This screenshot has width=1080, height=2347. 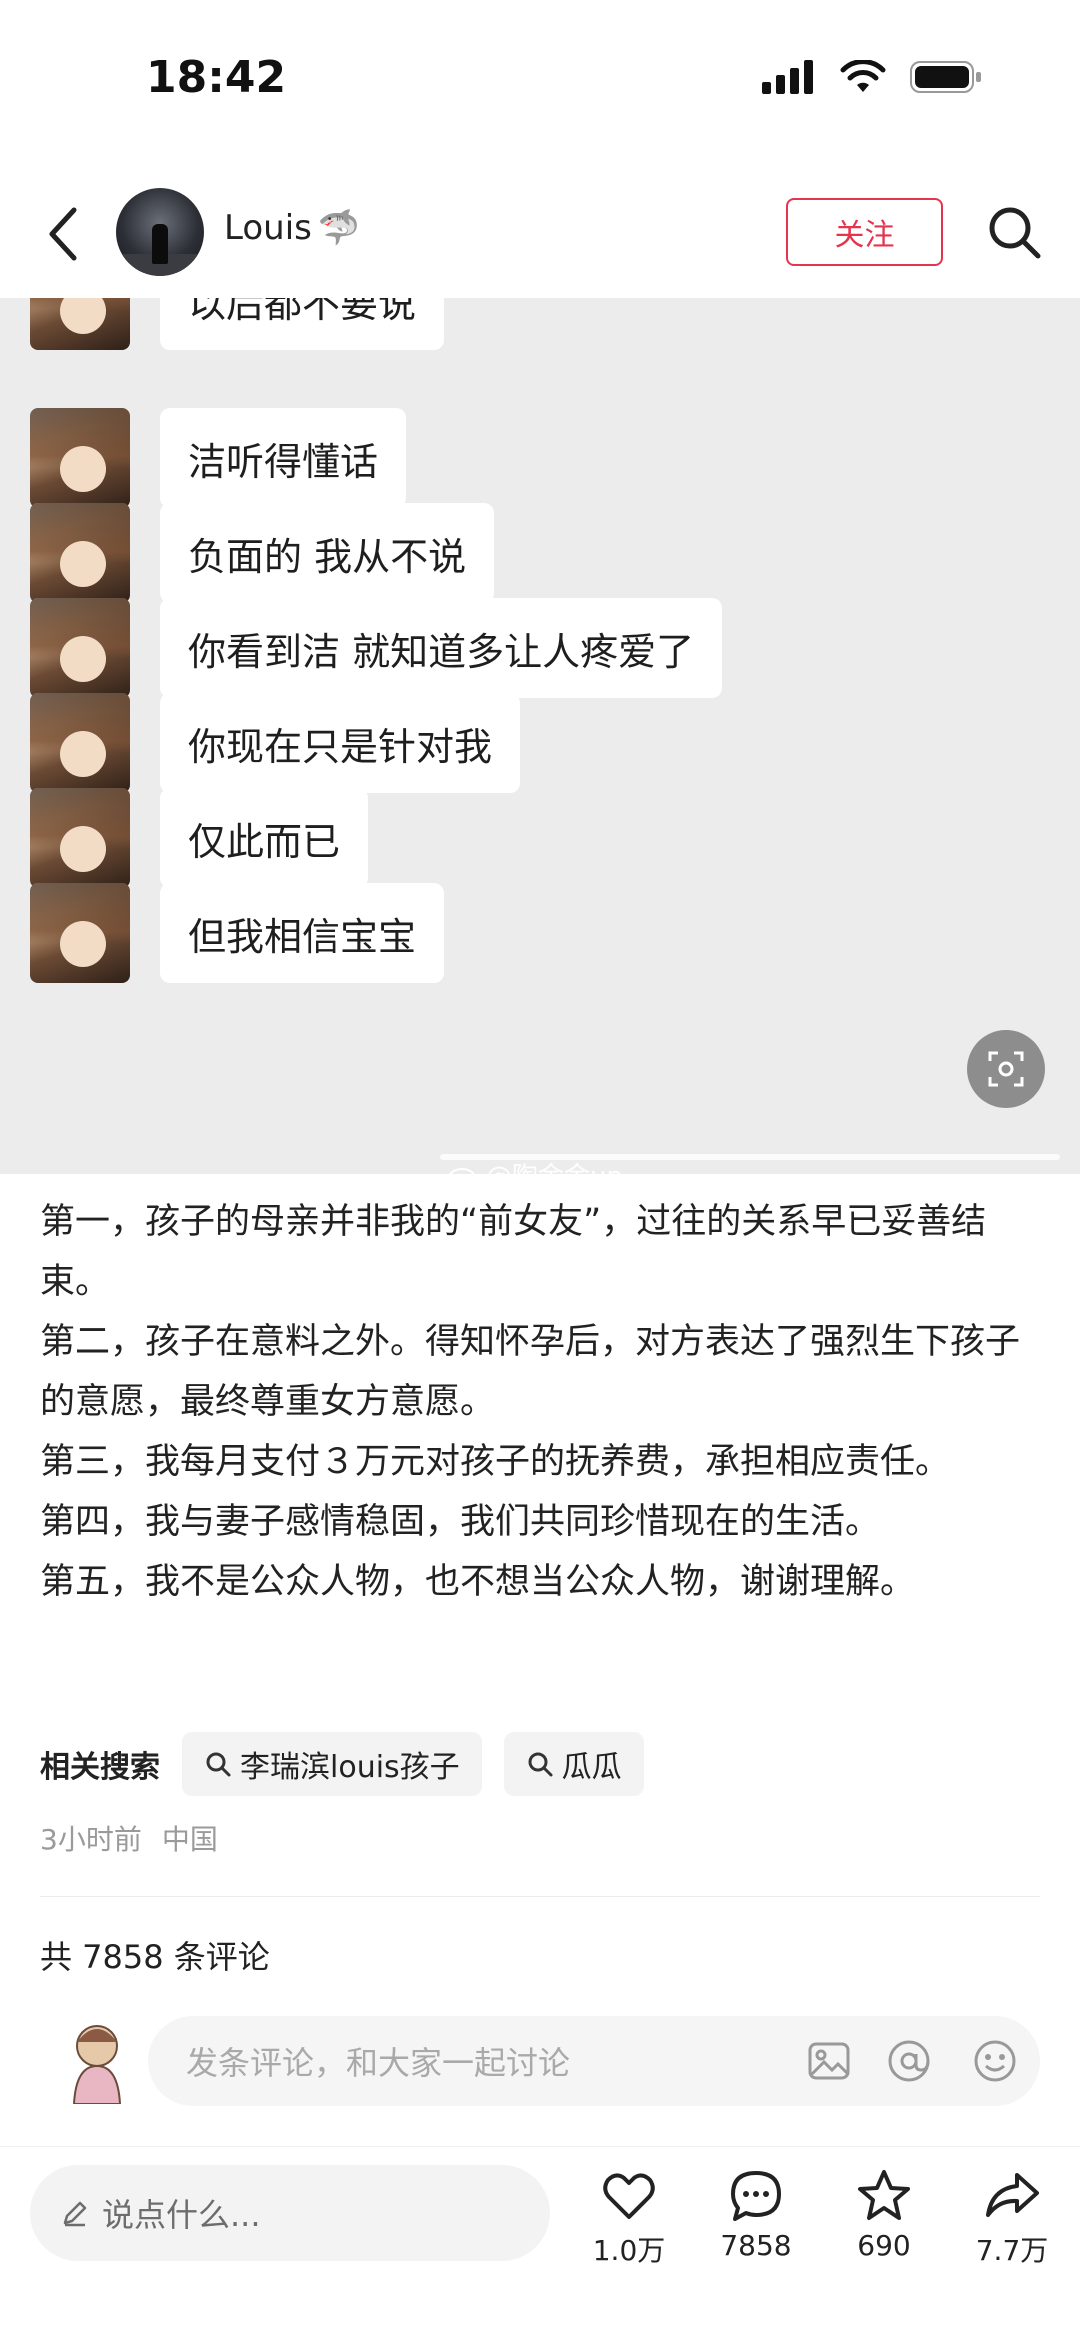 What do you see at coordinates (189, 1839) in the screenshot?
I see `post-location: 中国` at bounding box center [189, 1839].